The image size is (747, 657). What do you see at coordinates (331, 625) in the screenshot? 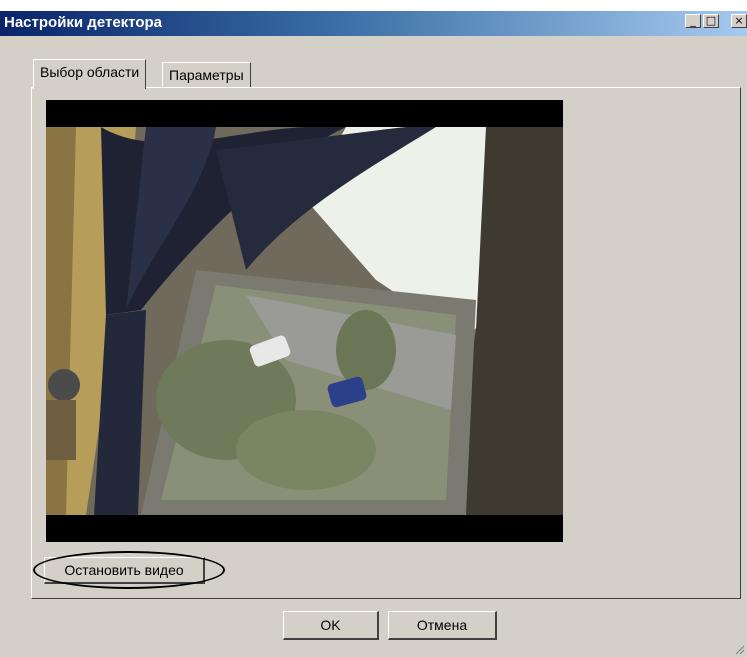
I see `ok-button: OK` at bounding box center [331, 625].